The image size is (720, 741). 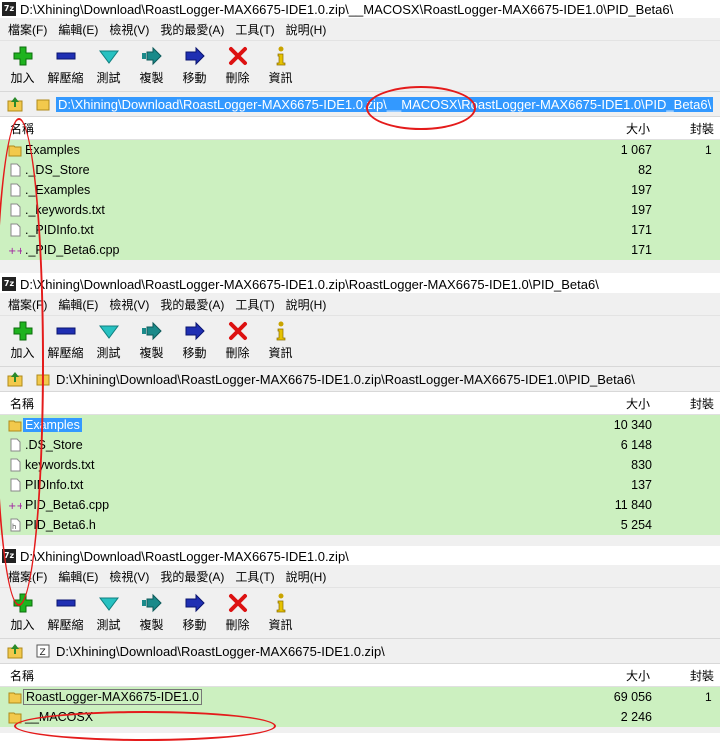 What do you see at coordinates (15, 151) in the screenshot?
I see `folder-icon` at bounding box center [15, 151].